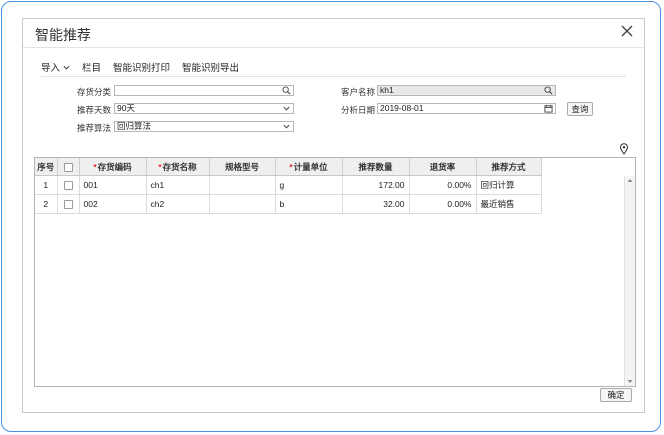  Describe the element at coordinates (309, 185) in the screenshot. I see `cell-unit: g` at that location.